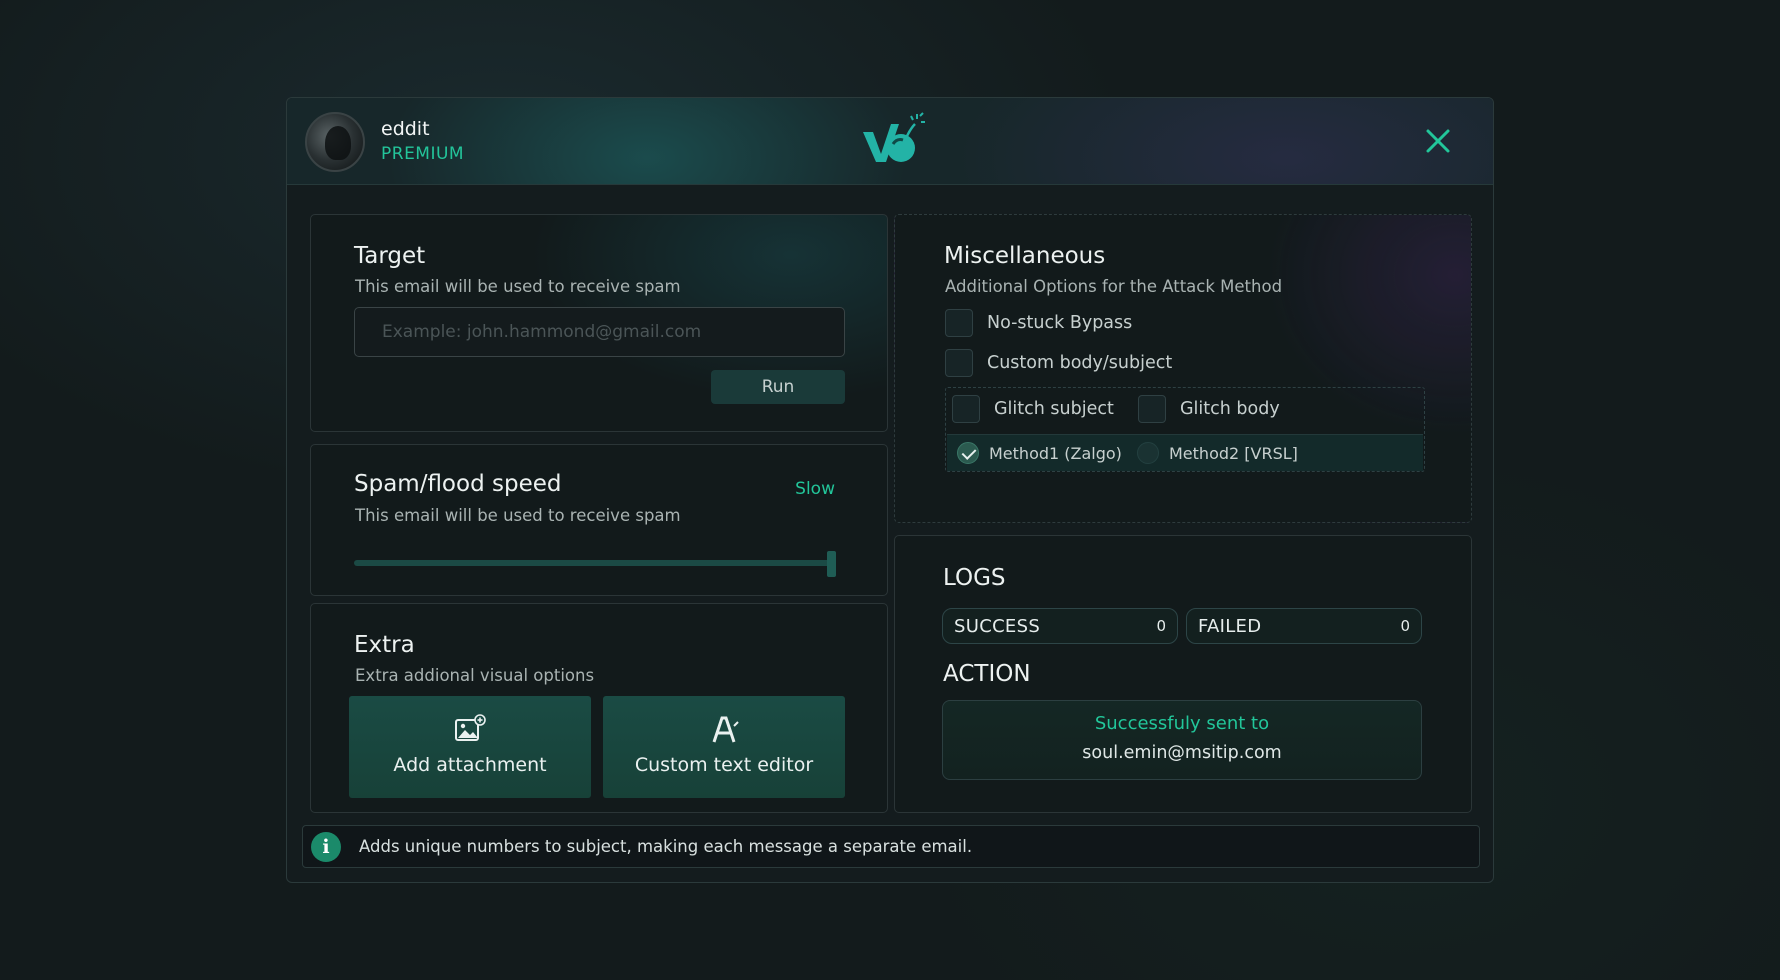  I want to click on speed-title: Spam/flood speed, so click(458, 484).